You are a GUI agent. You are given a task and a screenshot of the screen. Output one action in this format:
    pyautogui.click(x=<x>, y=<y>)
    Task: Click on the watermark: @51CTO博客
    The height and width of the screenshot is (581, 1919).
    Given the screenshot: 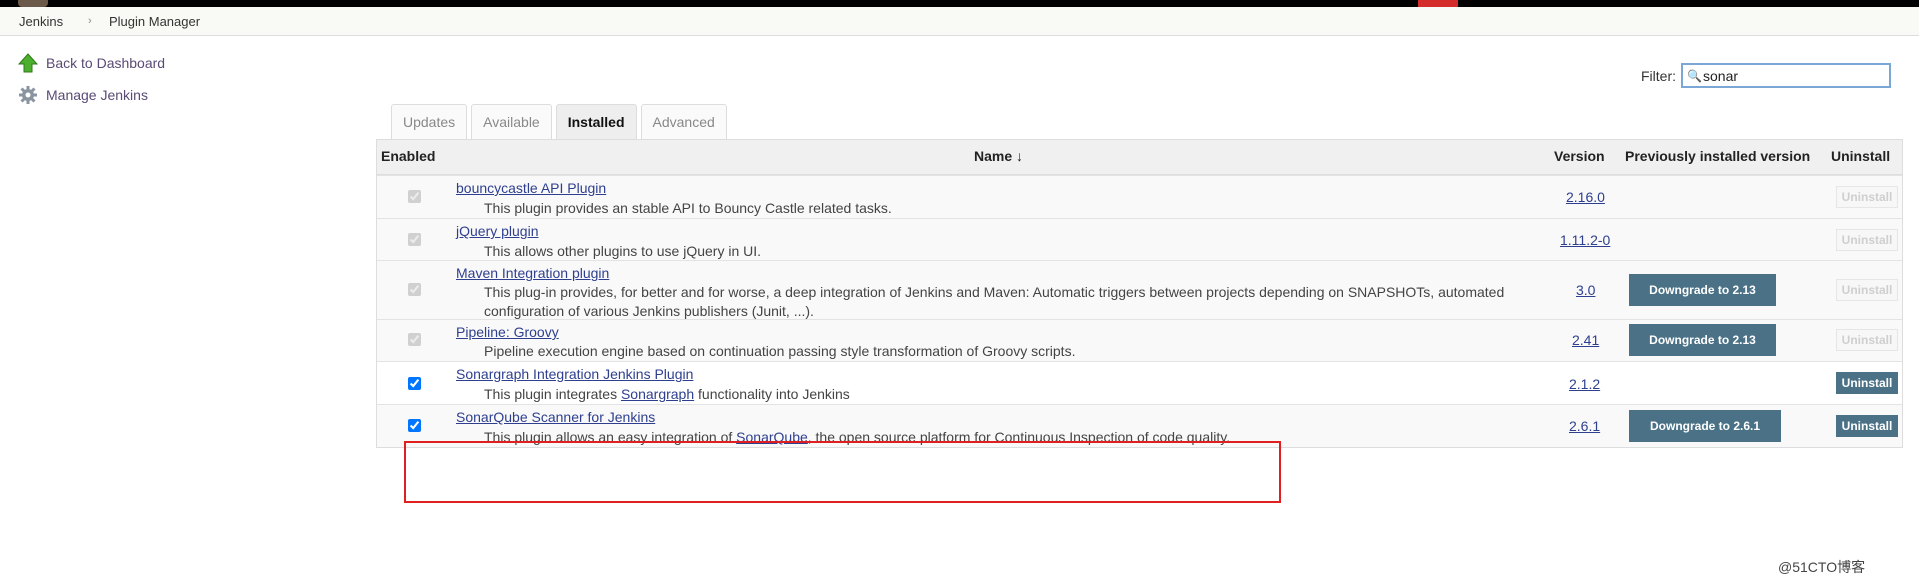 What is the action you would take?
    pyautogui.click(x=1822, y=567)
    